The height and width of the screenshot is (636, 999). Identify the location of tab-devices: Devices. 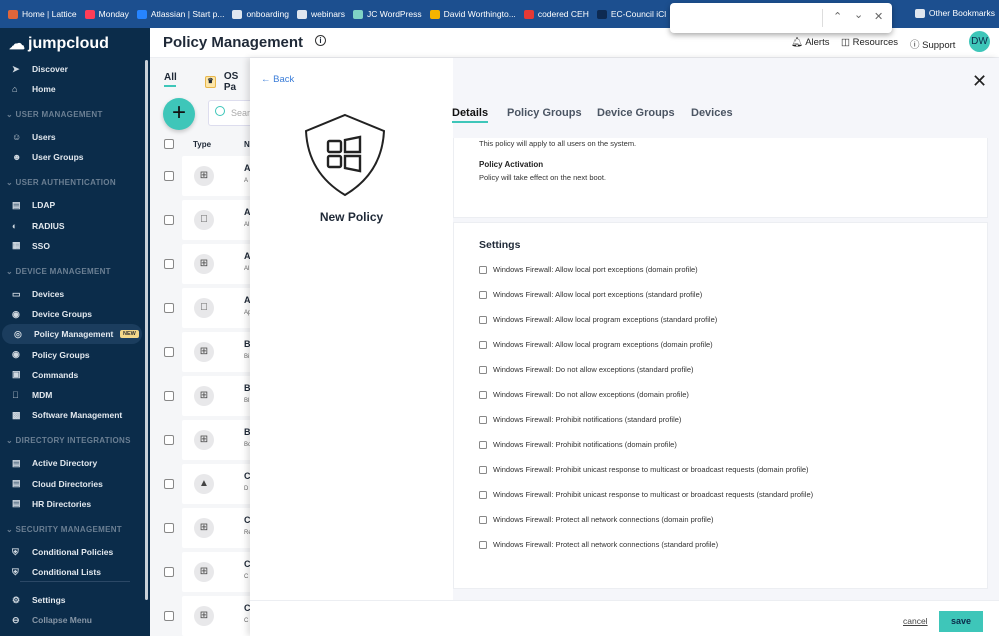
(712, 113).